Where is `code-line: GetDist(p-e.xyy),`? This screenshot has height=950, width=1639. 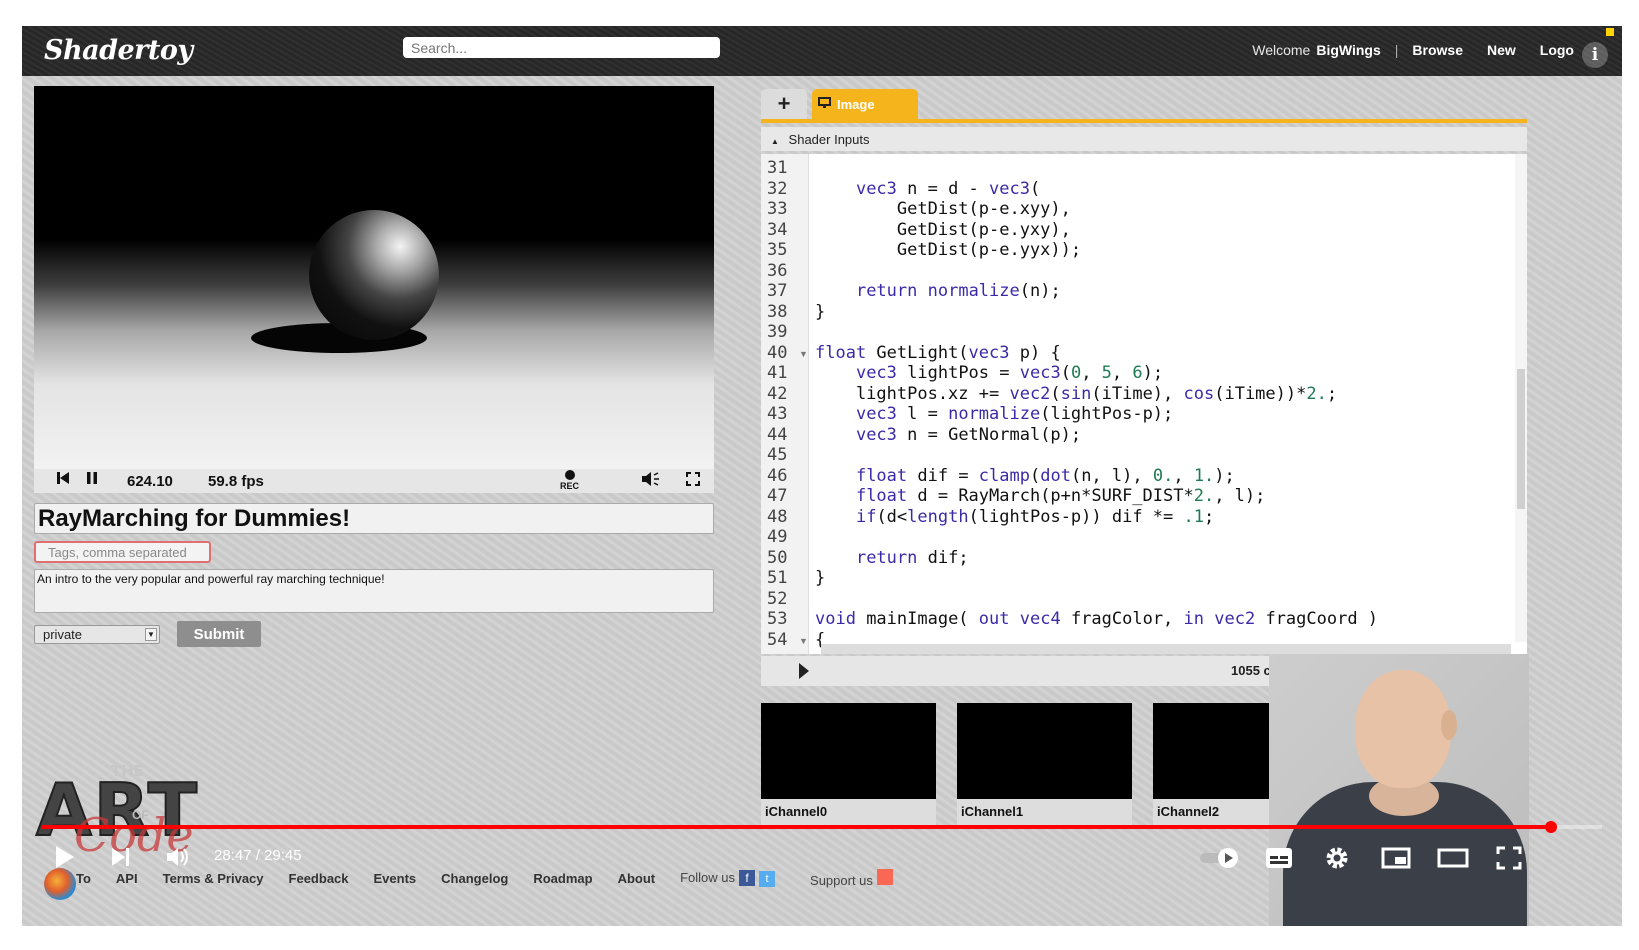 code-line: GetDist(p-e.xyy), is located at coordinates (943, 209).